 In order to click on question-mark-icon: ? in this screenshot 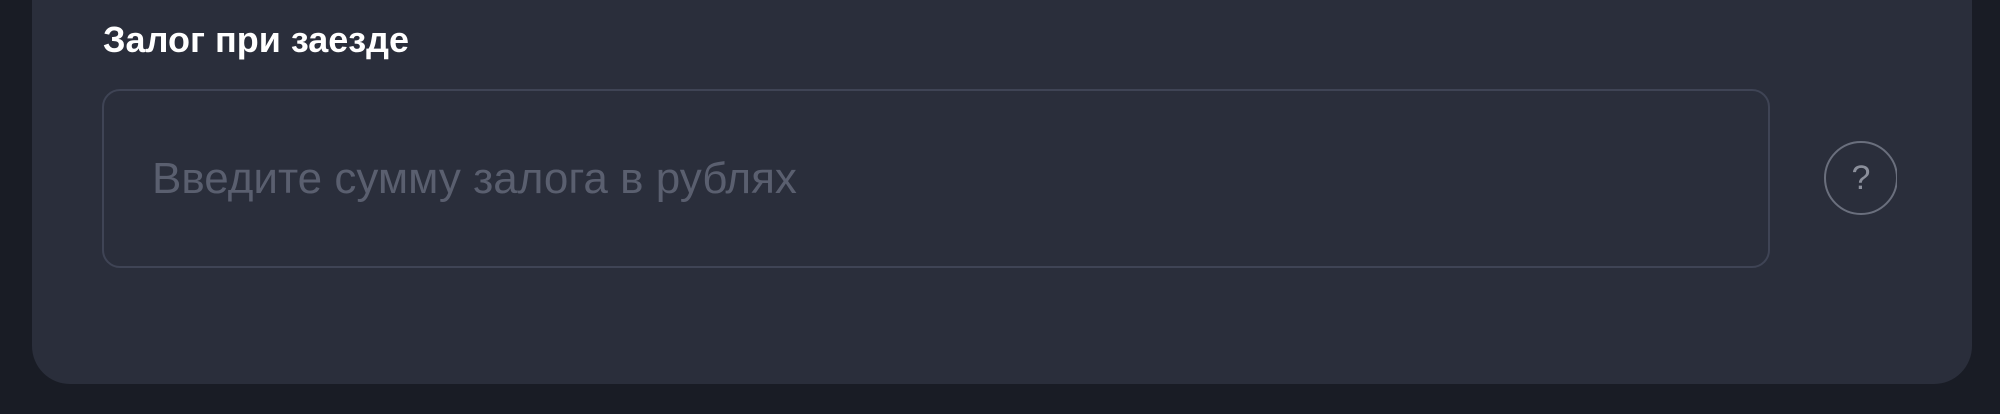, I will do `click(1861, 178)`.